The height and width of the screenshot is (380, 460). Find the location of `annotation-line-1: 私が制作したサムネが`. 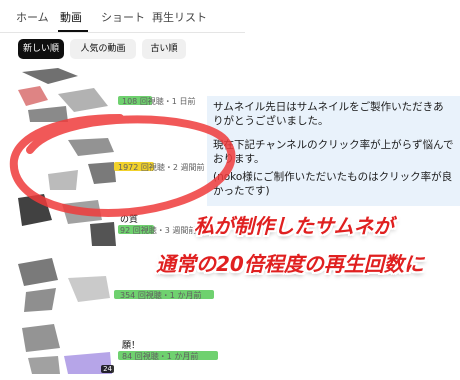

annotation-line-1: 私が制作したサムネが is located at coordinates (294, 226).